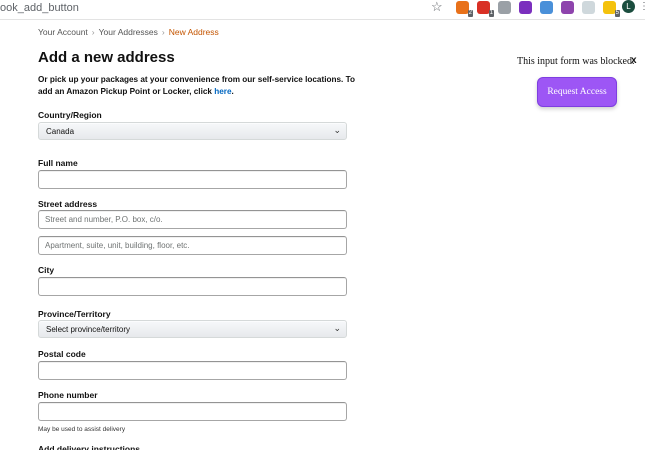 Image resolution: width=645 pixels, height=450 pixels. Describe the element at coordinates (192, 286) in the screenshot. I see `city-input` at that location.